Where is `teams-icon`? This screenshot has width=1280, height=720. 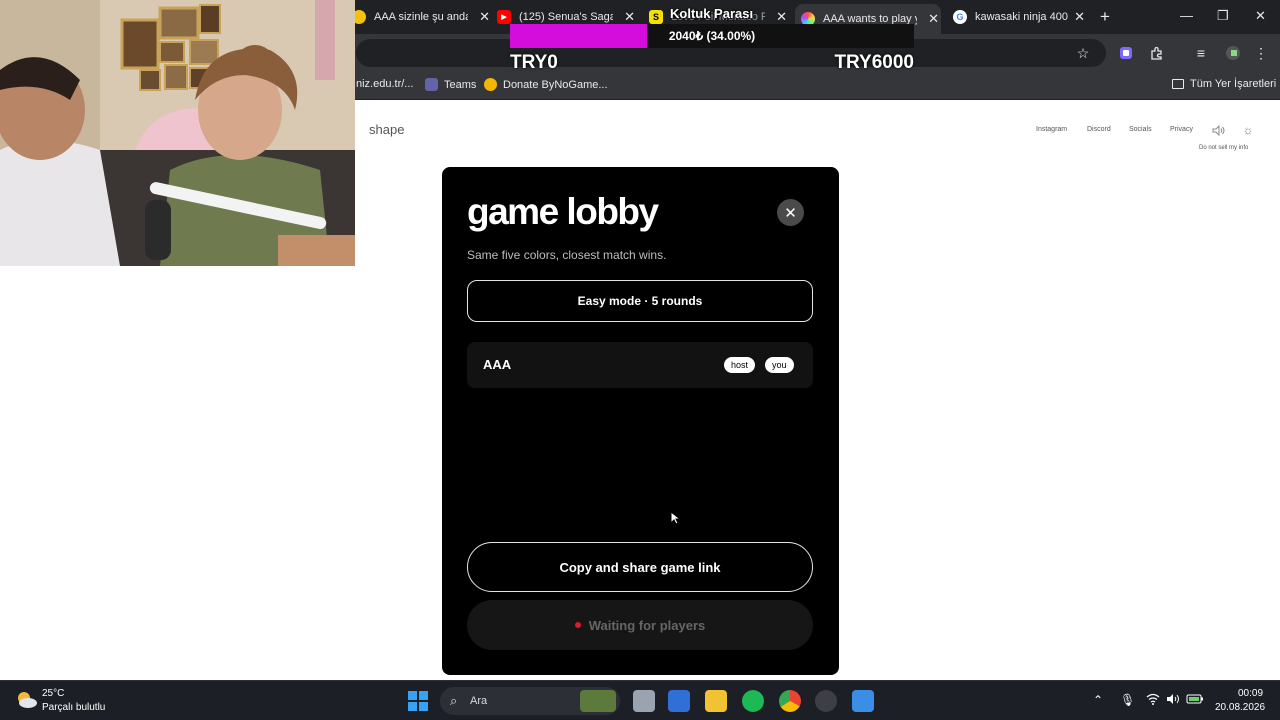 teams-icon is located at coordinates (431, 84).